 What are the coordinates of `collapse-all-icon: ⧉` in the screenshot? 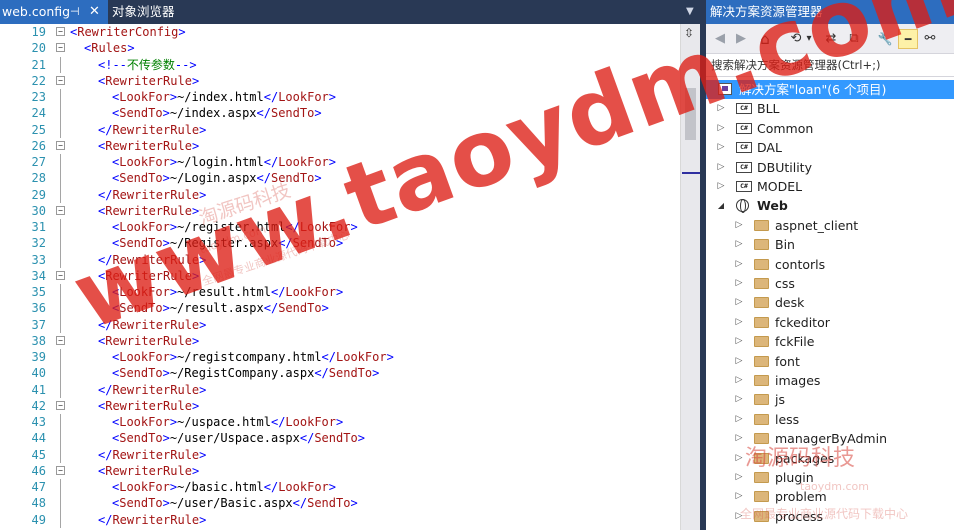 It's located at (854, 39).